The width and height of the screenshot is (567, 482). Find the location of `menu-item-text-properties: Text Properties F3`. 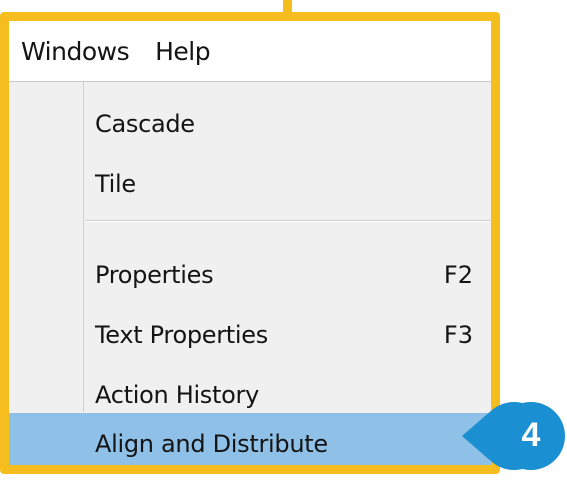

menu-item-text-properties: Text Properties F3 is located at coordinates (250, 335).